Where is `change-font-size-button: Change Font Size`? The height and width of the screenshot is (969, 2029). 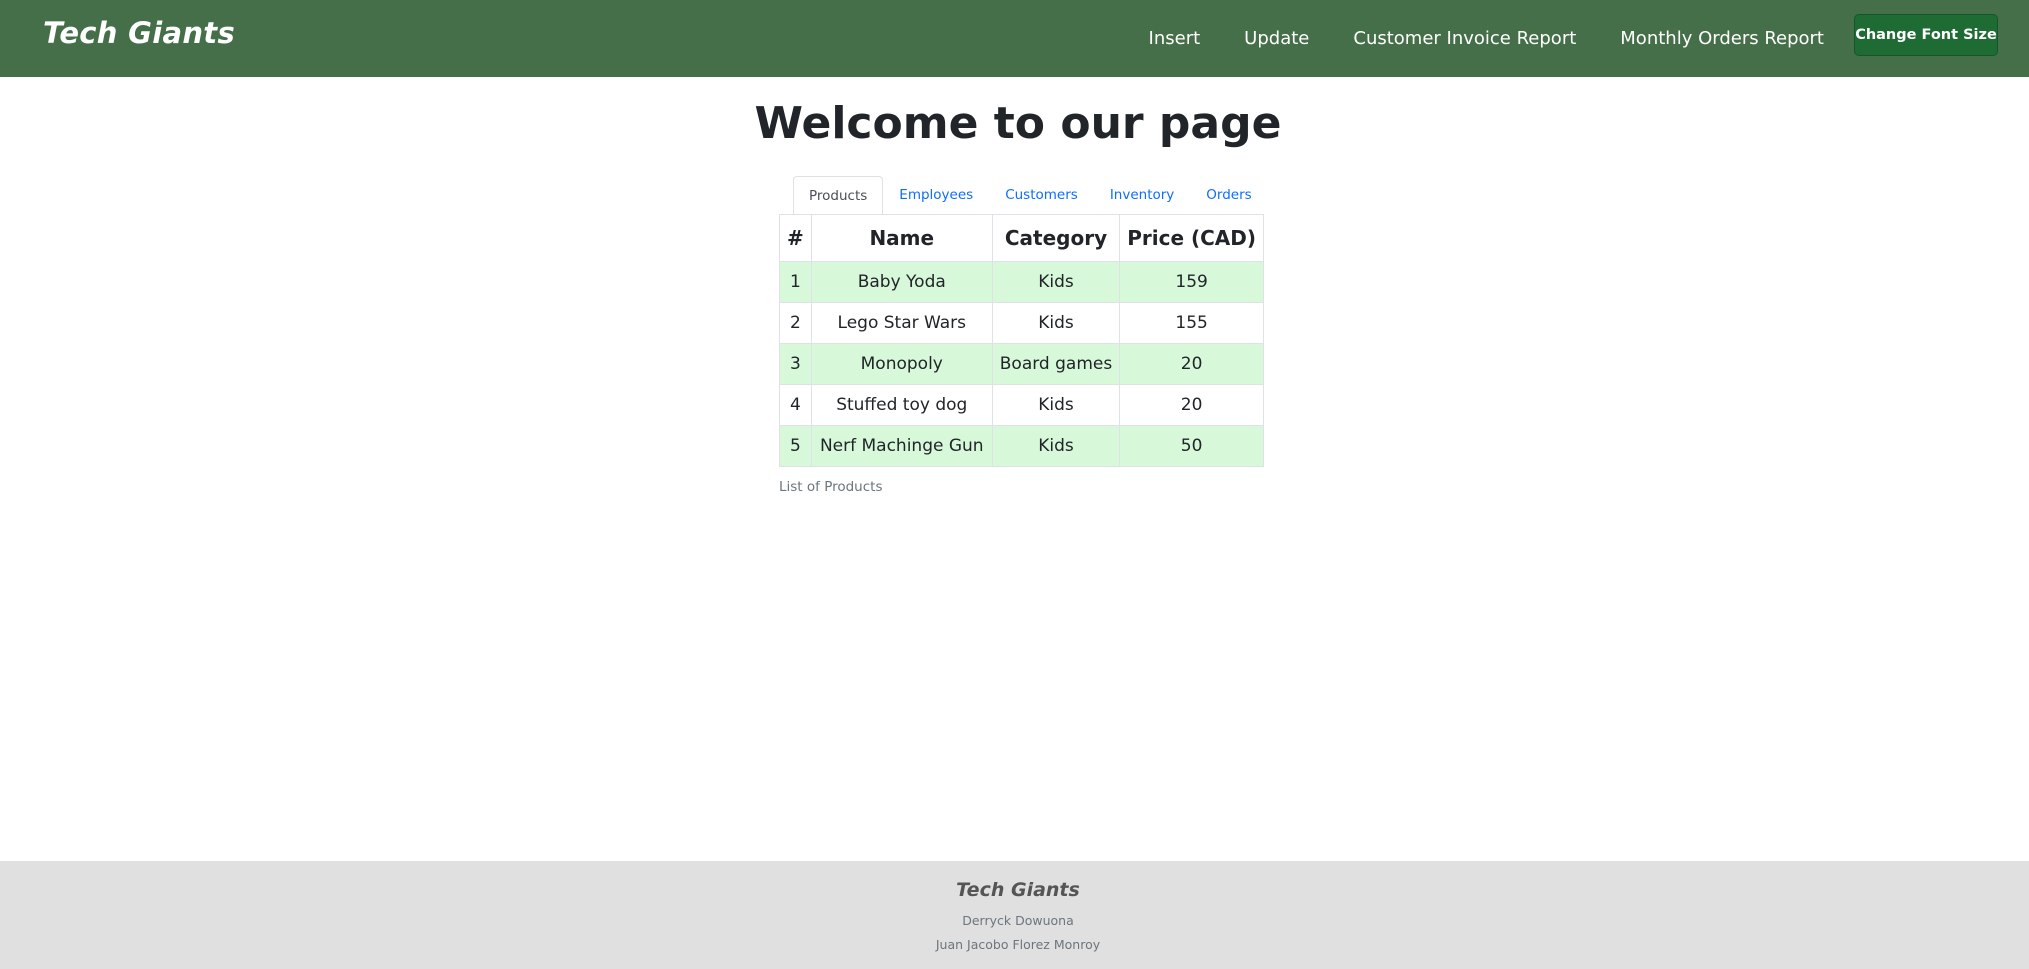
change-font-size-button: Change Font Size is located at coordinates (1926, 35).